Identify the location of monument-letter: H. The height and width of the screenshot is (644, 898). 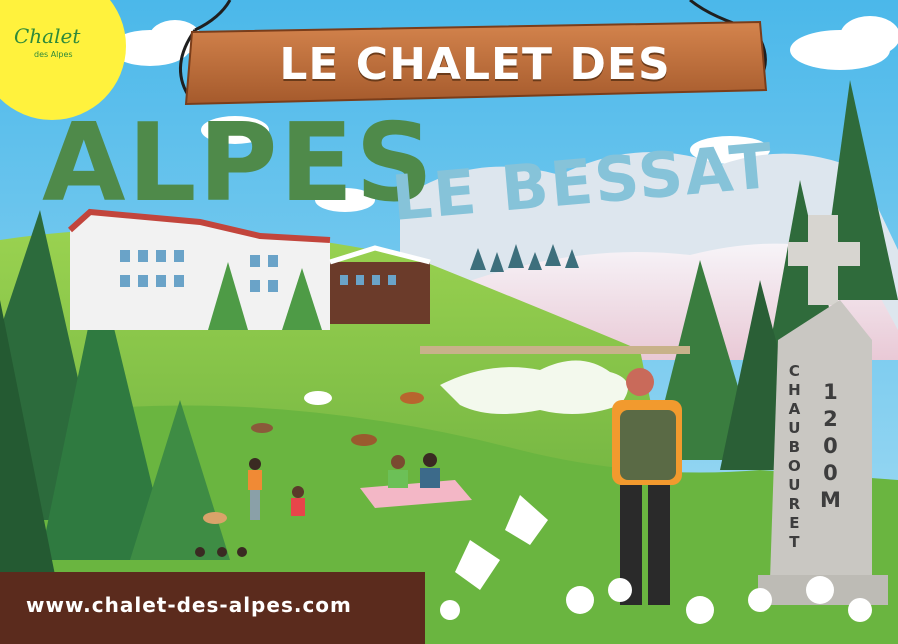
(794, 390).